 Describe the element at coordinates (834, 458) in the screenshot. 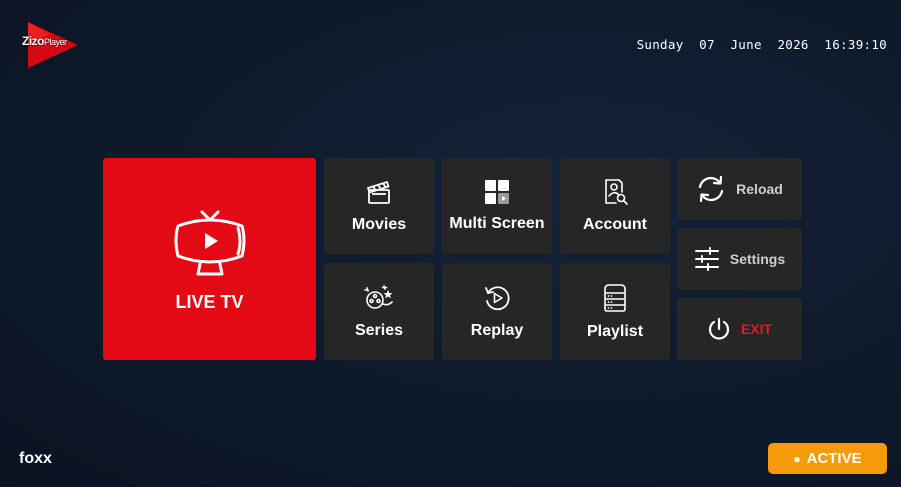

I see `status-label: ACTIVE` at that location.